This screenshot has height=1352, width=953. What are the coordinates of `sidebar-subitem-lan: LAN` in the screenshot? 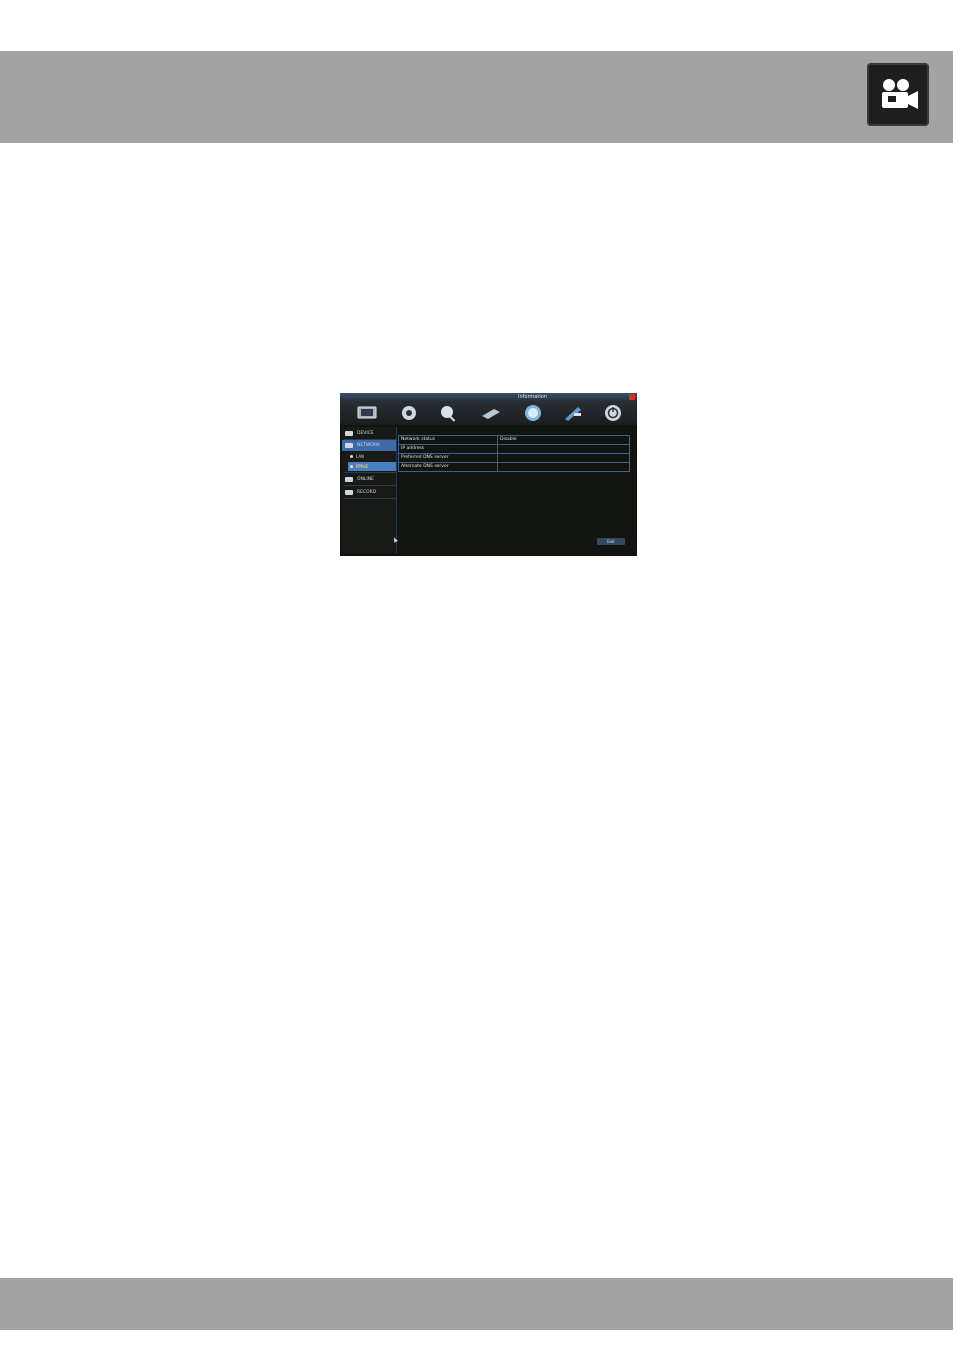 It's located at (372, 456).